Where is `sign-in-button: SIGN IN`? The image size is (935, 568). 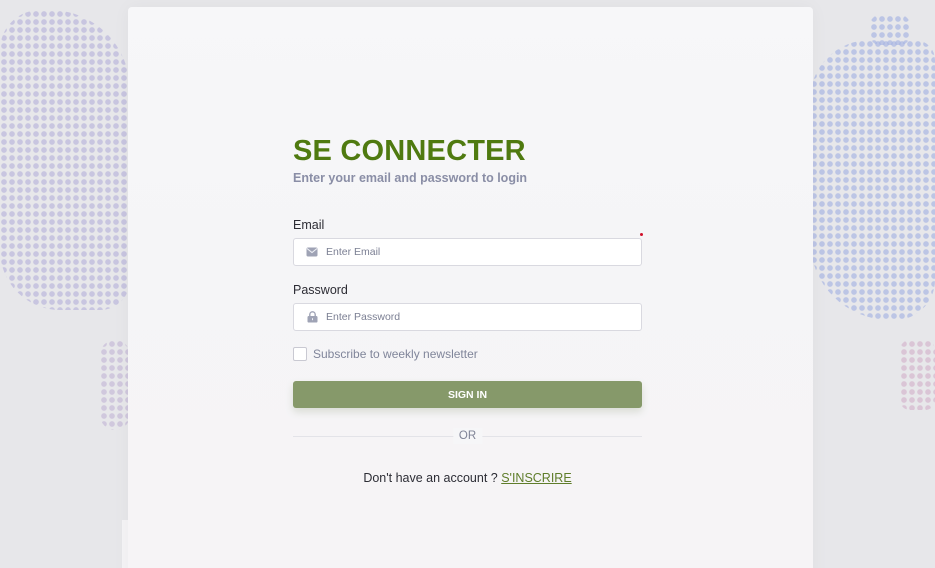 sign-in-button: SIGN IN is located at coordinates (467, 394).